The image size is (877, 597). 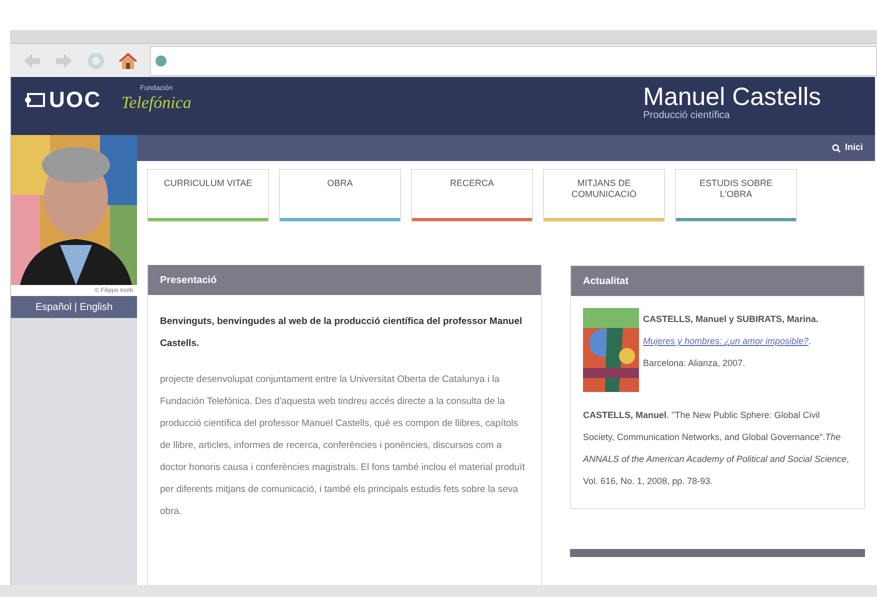 I want to click on logo-text: UOC, so click(x=75, y=100).